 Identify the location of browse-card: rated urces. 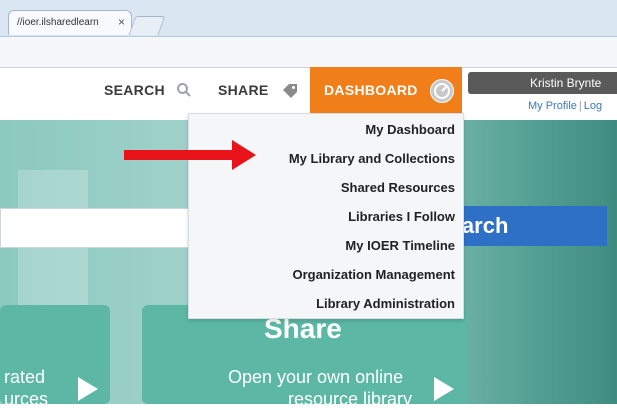
(55, 357).